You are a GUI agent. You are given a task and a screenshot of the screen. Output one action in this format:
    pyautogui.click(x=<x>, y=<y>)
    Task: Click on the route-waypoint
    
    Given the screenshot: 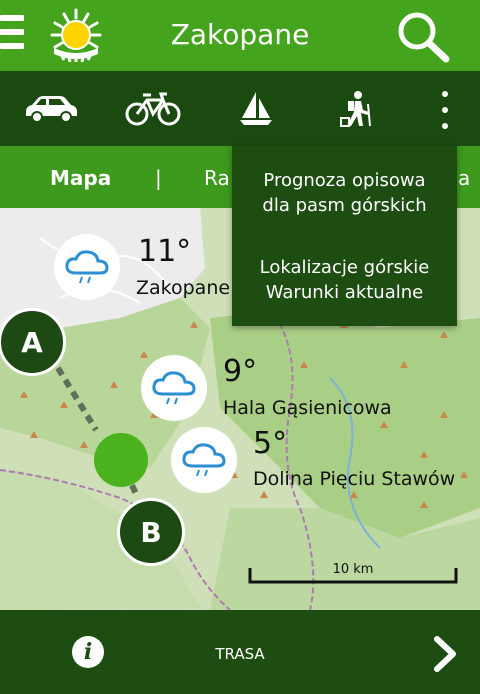 What is the action you would take?
    pyautogui.click(x=121, y=460)
    